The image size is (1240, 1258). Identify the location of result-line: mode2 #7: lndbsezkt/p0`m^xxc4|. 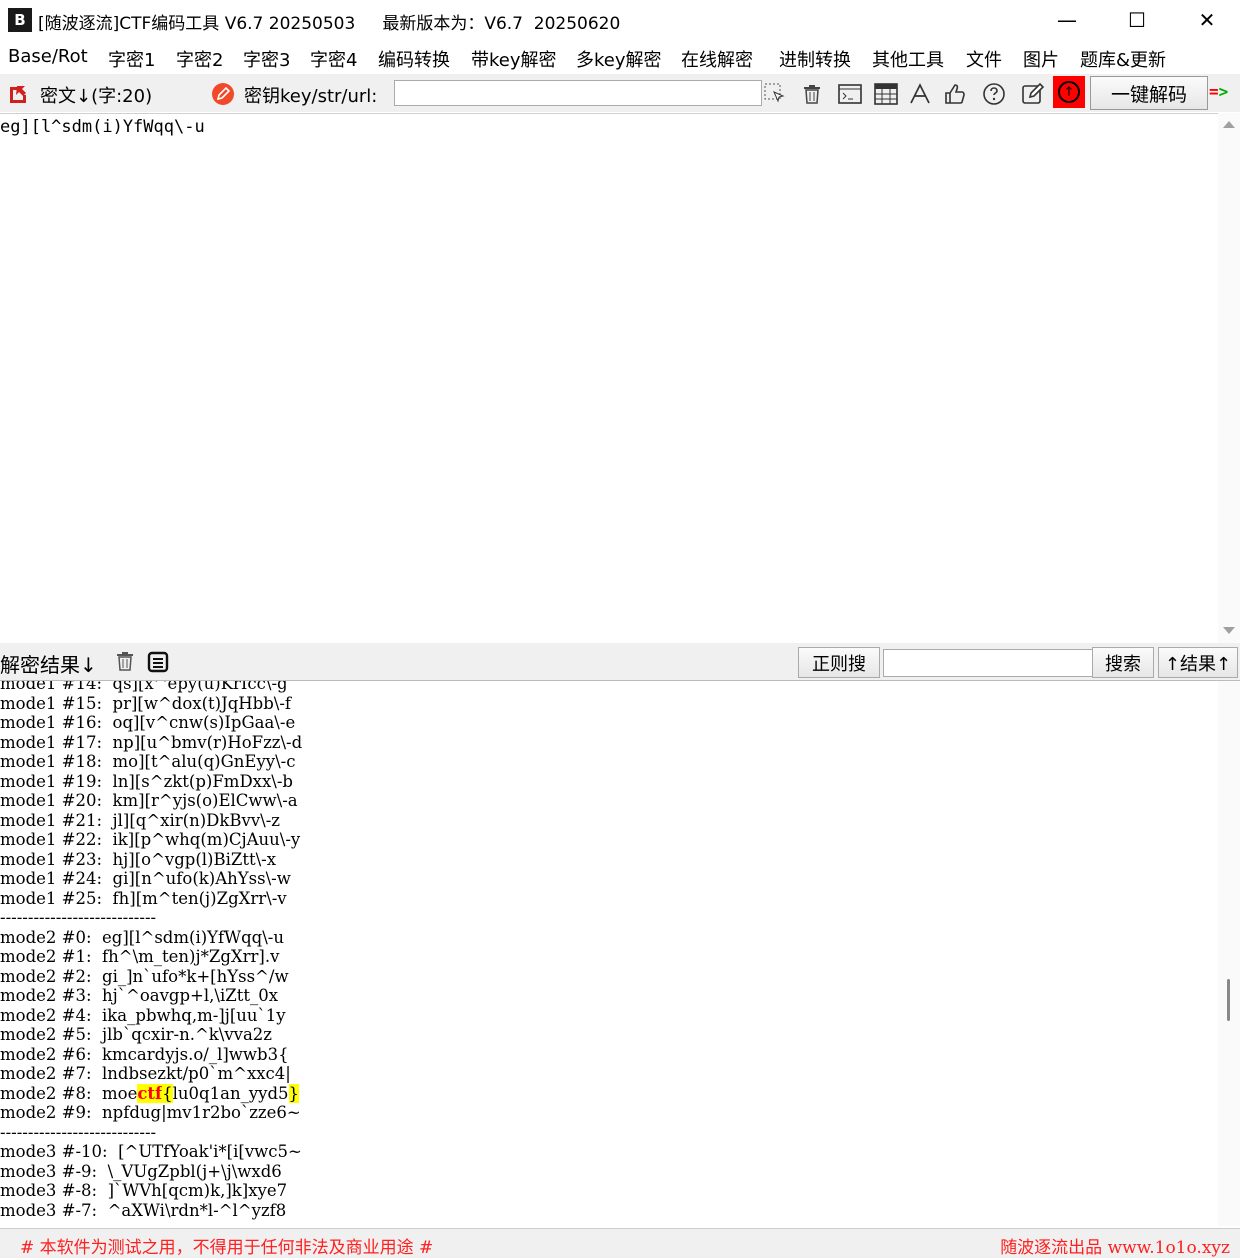
(145, 1073).